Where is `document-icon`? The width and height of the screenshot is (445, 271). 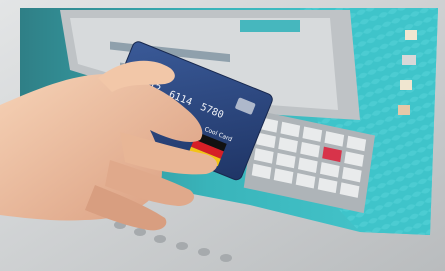
document-icon is located at coordinates (406, 85).